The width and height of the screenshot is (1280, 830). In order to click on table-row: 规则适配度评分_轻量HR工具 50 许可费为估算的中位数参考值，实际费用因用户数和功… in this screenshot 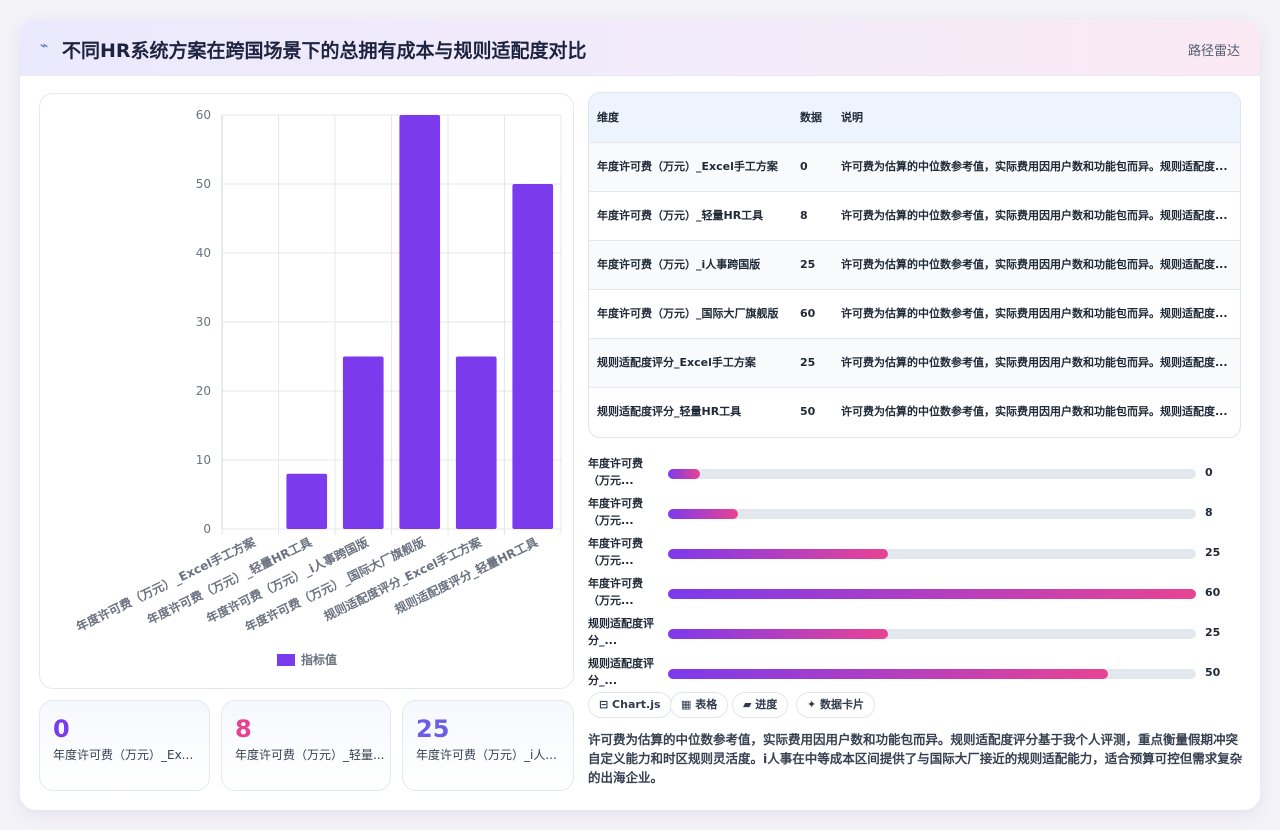, I will do `click(914, 411)`.